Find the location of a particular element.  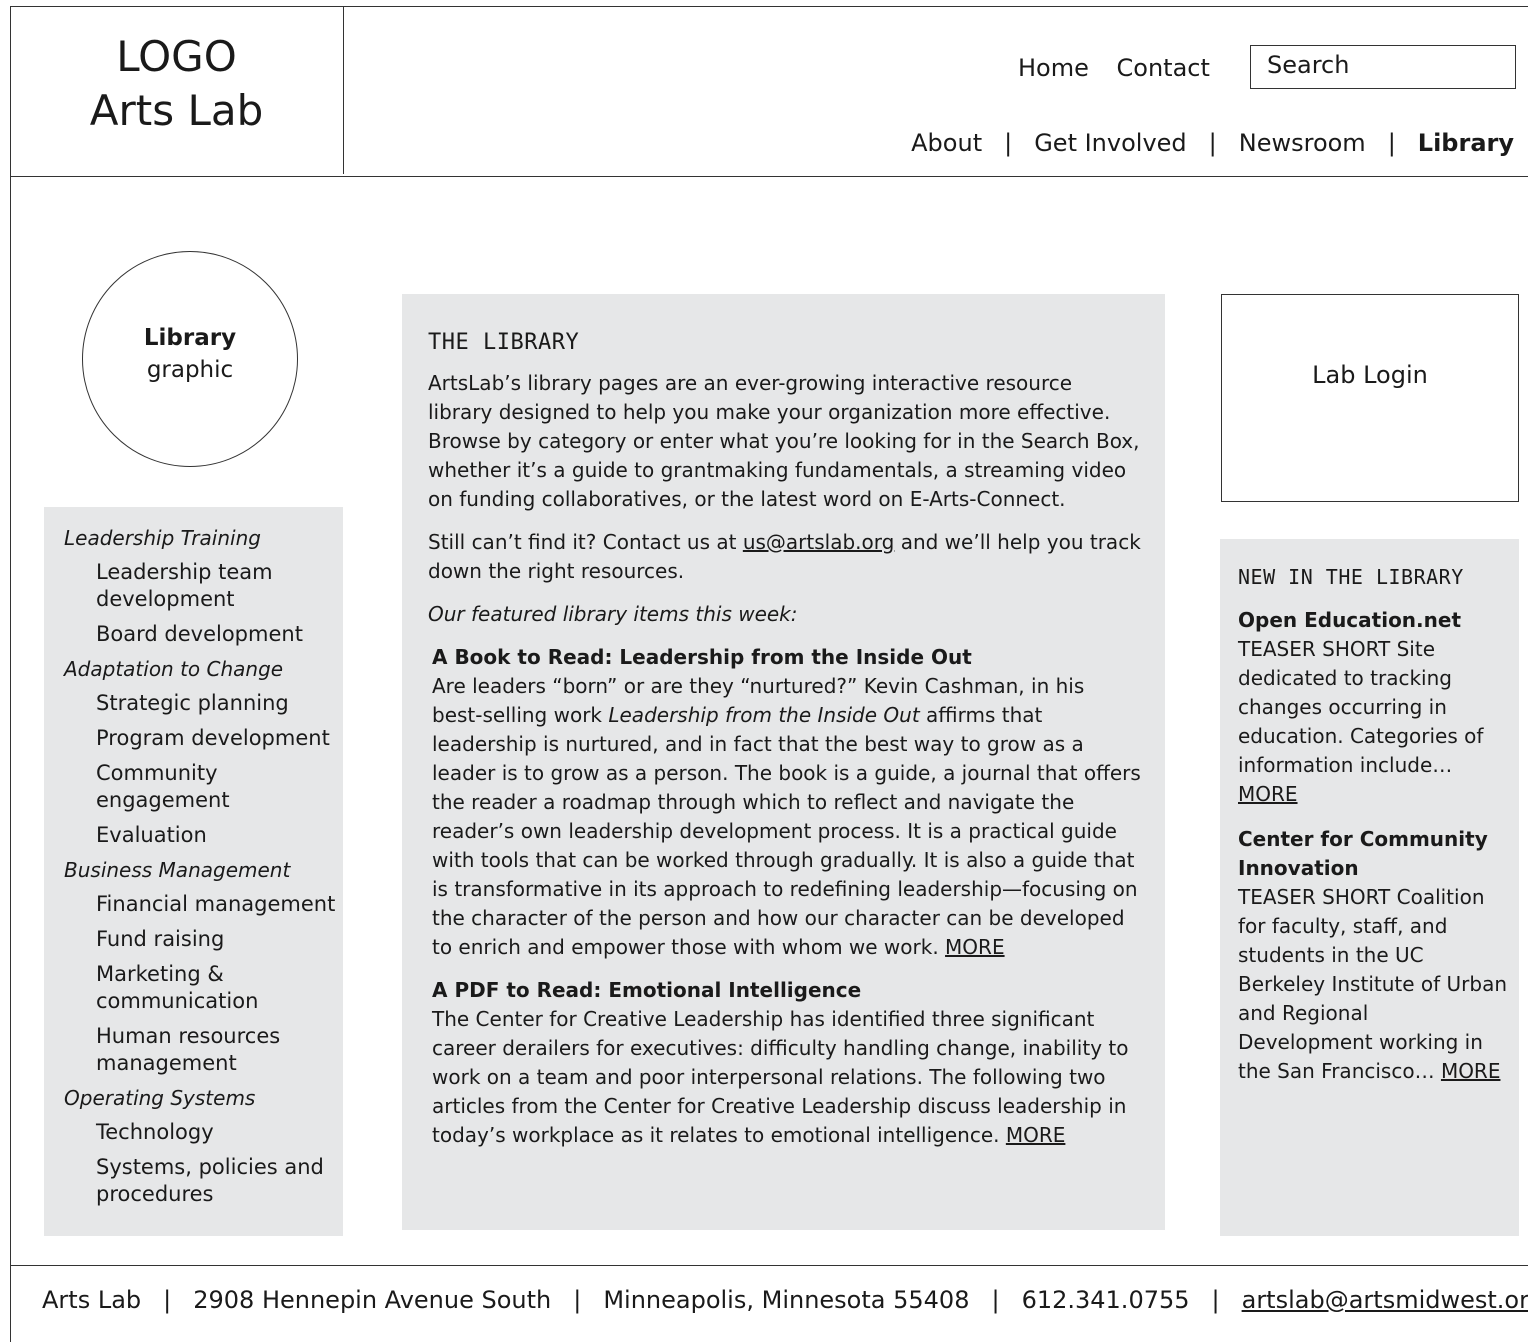

sidebar-category: Adaptation to Change is located at coordinates (203, 669).